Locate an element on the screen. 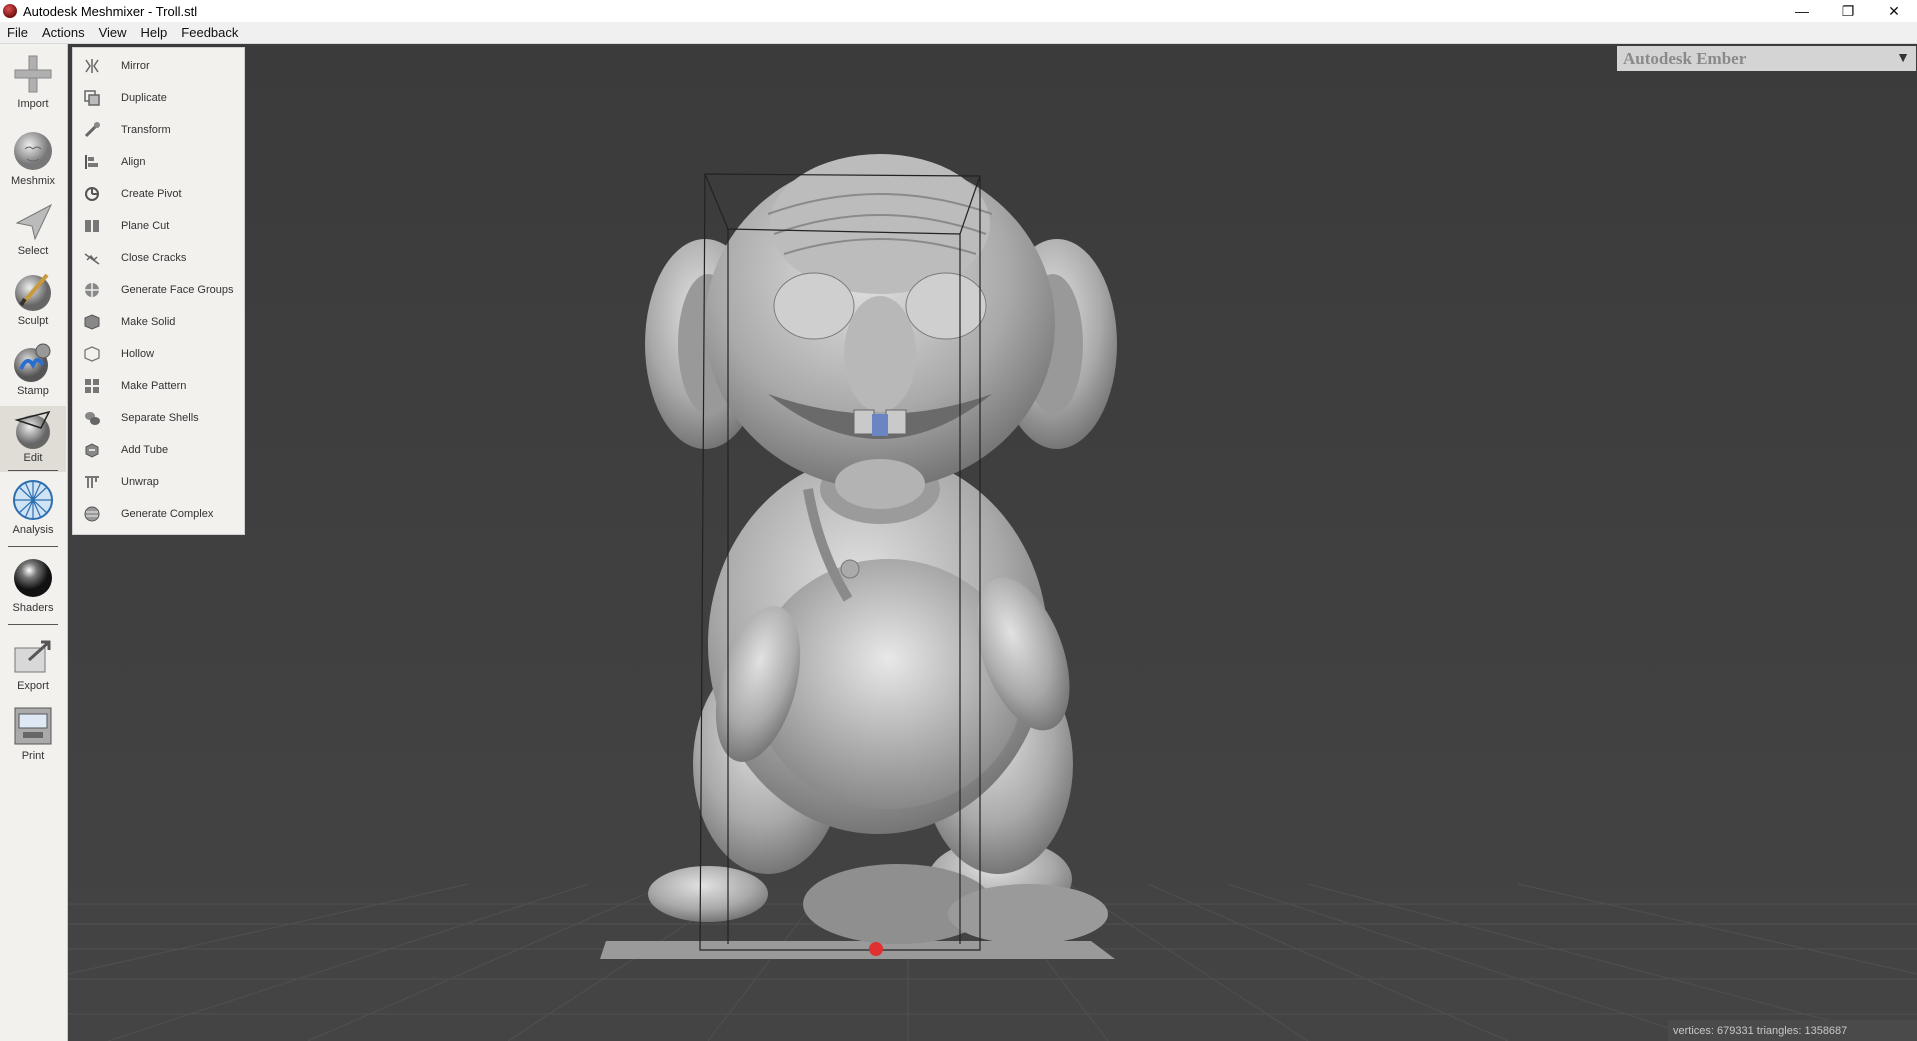 This screenshot has height=1041, width=1917. edit-create-pivot: Create Pivot is located at coordinates (158, 194).